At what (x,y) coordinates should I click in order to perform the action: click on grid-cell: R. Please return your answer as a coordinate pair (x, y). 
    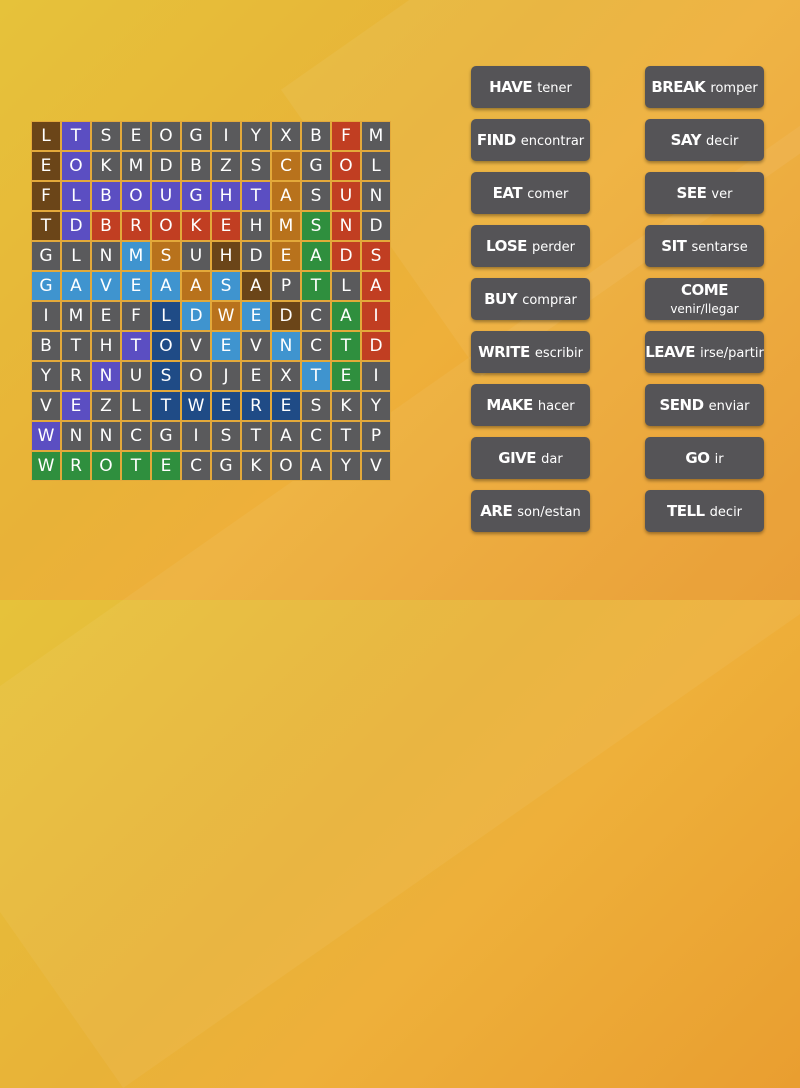
    Looking at the image, I should click on (76, 376).